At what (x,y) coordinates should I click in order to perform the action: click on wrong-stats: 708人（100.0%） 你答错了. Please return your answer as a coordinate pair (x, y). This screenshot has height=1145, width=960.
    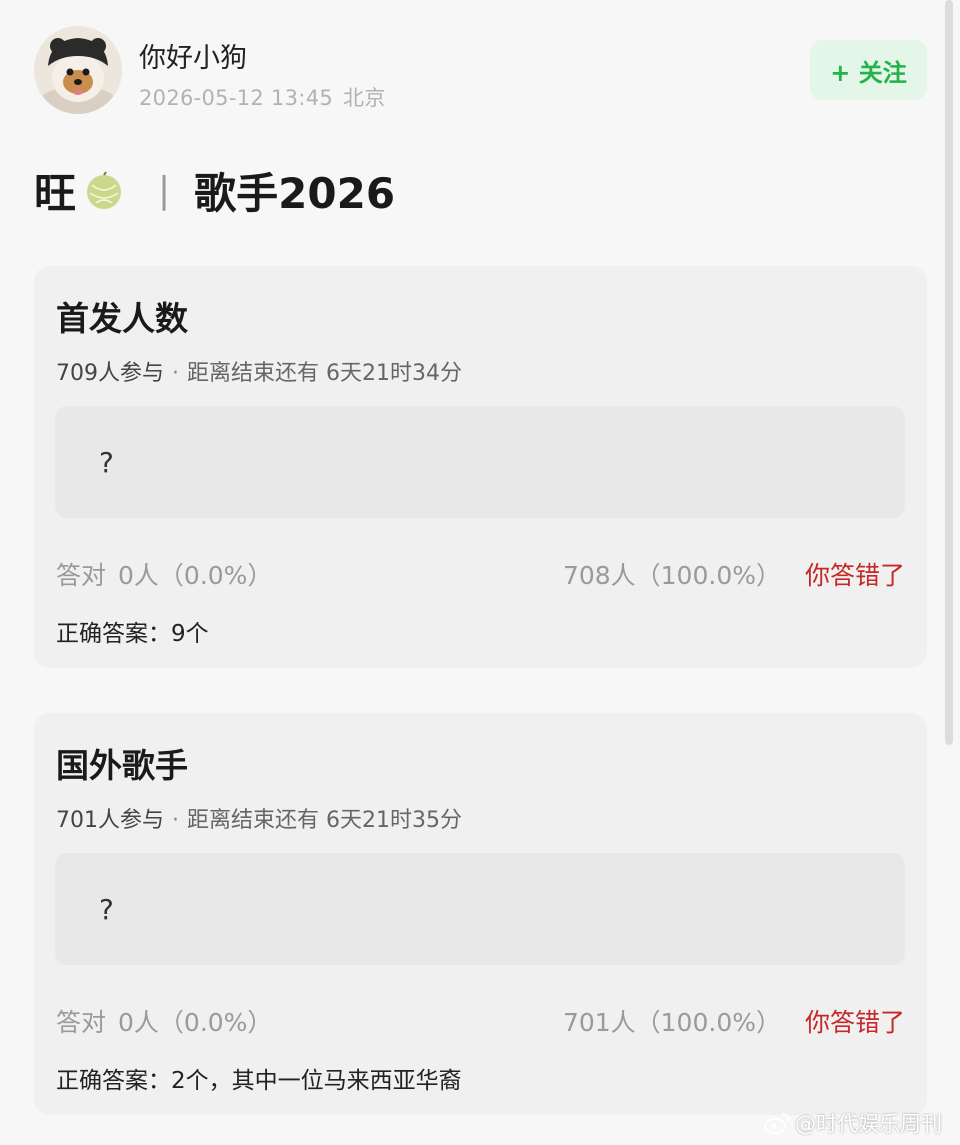
    Looking at the image, I should click on (734, 574).